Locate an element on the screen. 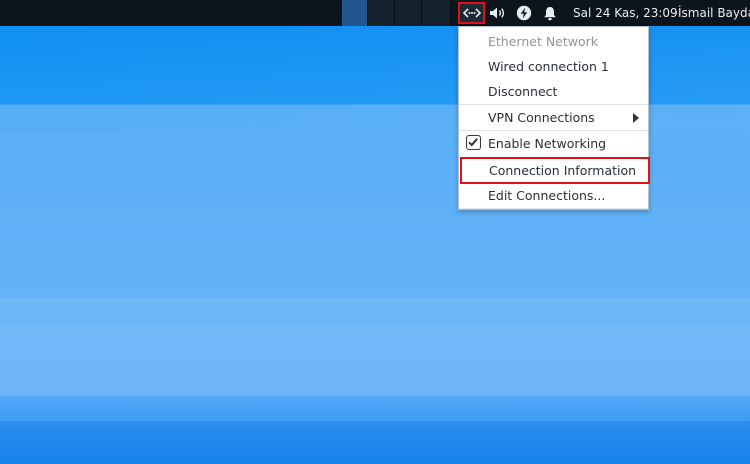 This screenshot has height=464, width=750. network-icon is located at coordinates (471, 13).